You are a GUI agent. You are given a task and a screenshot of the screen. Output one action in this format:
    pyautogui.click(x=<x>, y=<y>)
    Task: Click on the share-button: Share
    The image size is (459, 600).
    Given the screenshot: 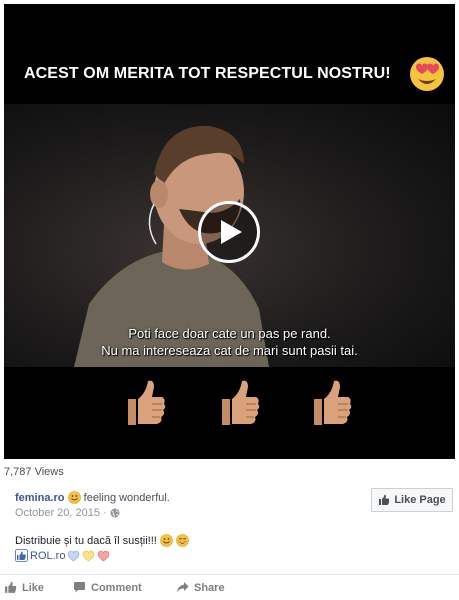 What is the action you would take?
    pyautogui.click(x=200, y=587)
    